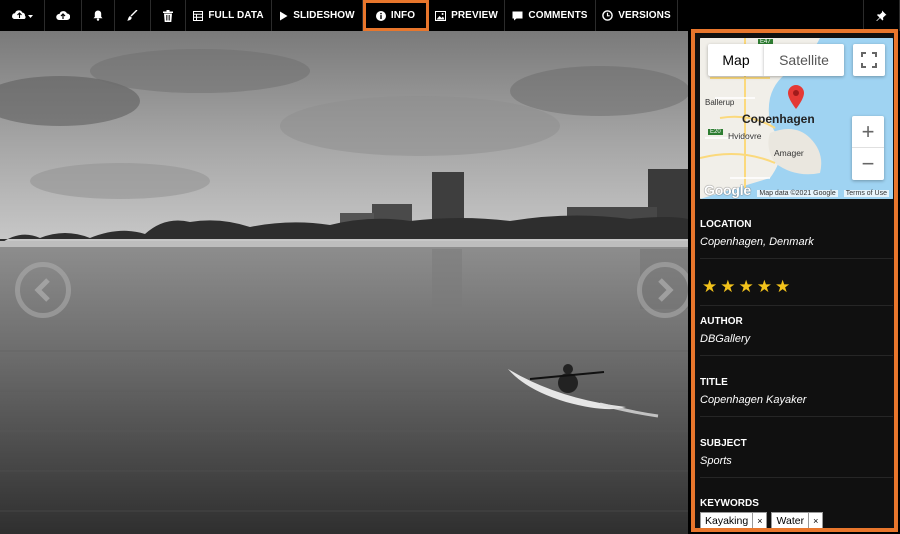 The width and height of the screenshot is (900, 534). I want to click on keyword-tag: Kayaking ×, so click(734, 520).